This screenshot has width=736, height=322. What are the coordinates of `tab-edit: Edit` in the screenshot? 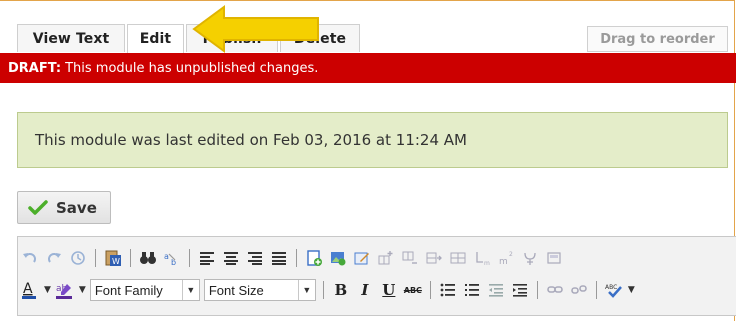 It's located at (155, 38).